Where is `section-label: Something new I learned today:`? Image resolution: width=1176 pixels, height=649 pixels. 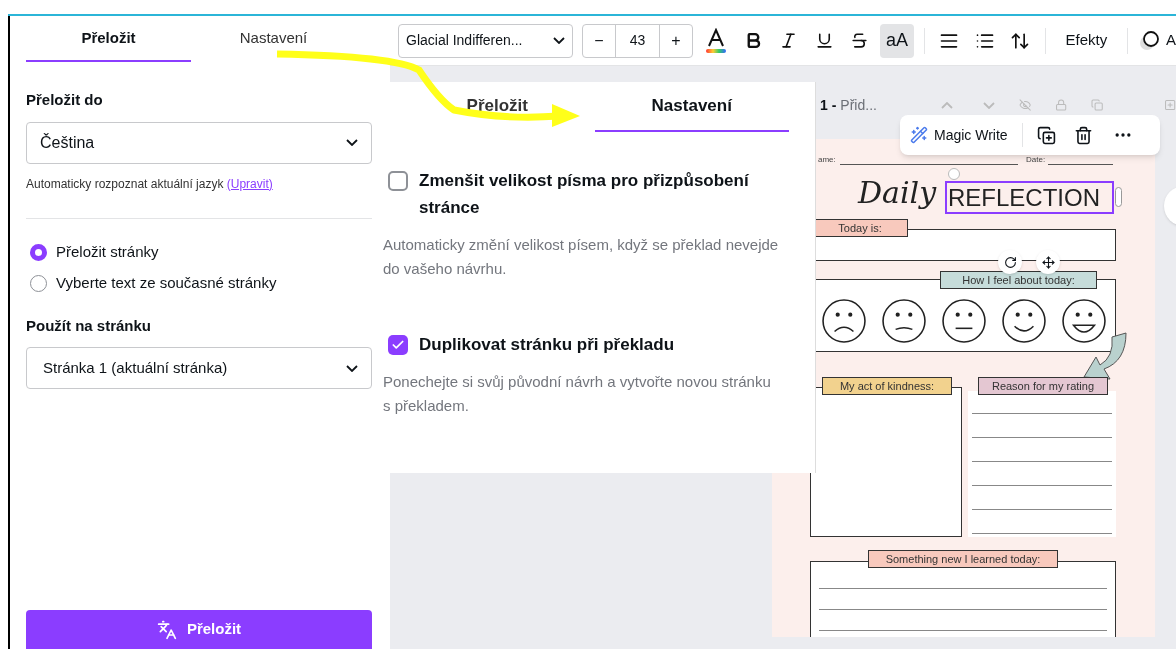
section-label: Something new I learned today: is located at coordinates (963, 559).